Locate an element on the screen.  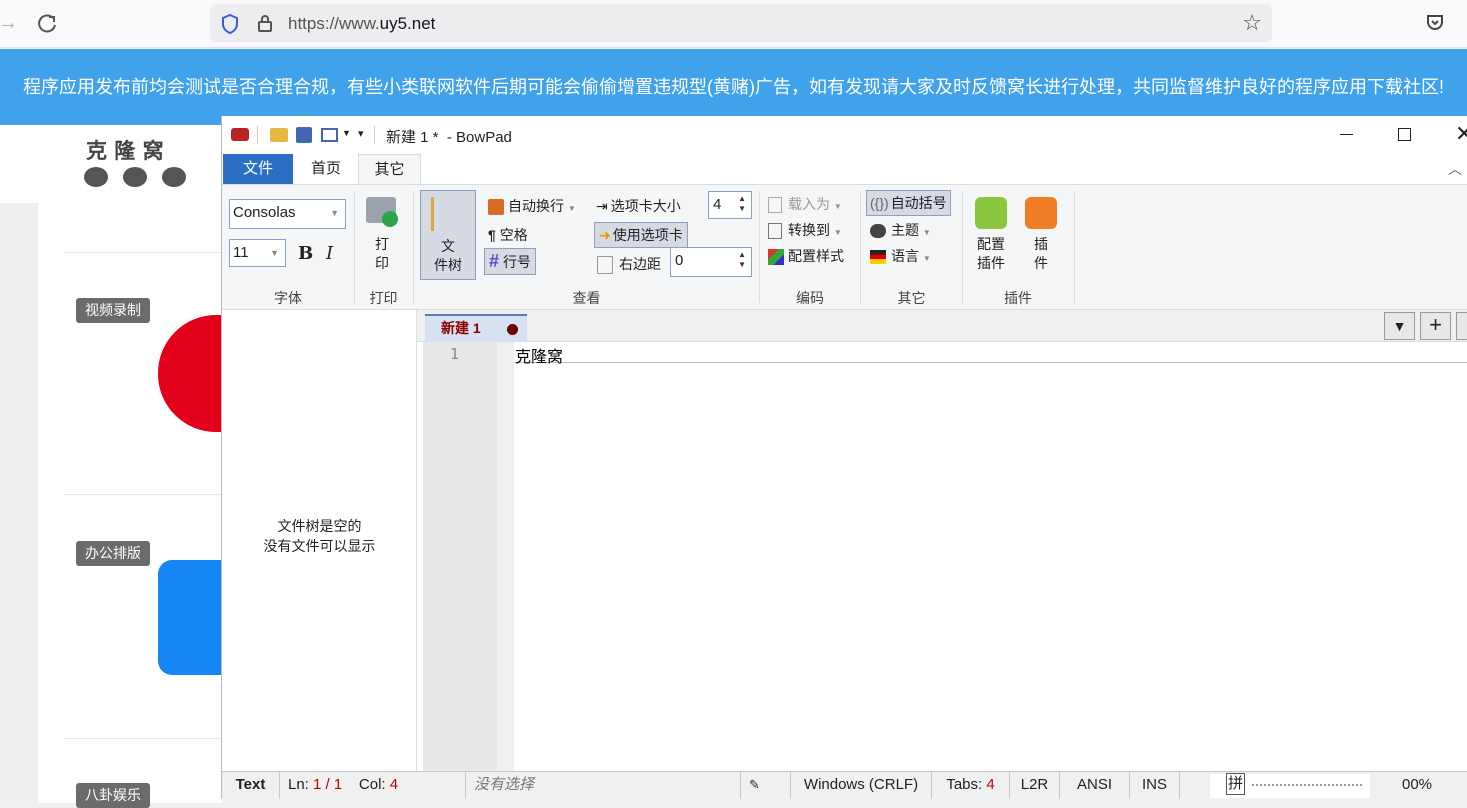
editor-text: 克隆窝 is located at coordinates (539, 355).